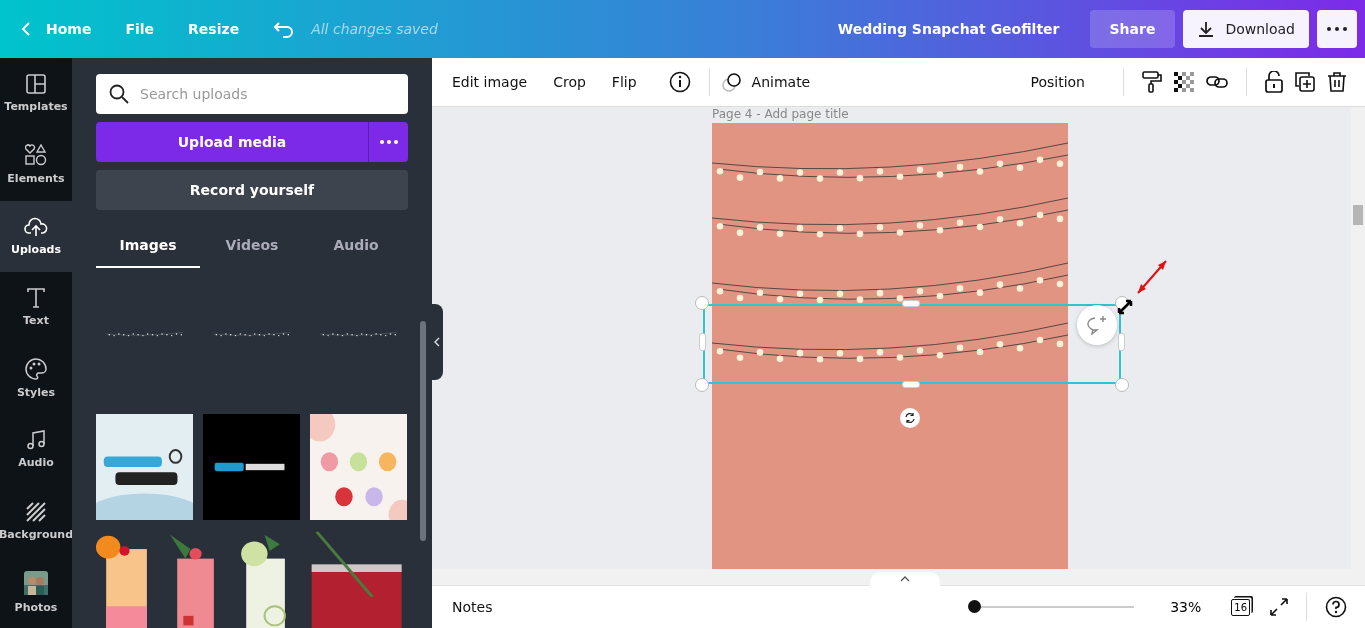 The image size is (1365, 628). Describe the element at coordinates (36, 236) in the screenshot. I see `sidebar-item: Uploads` at that location.